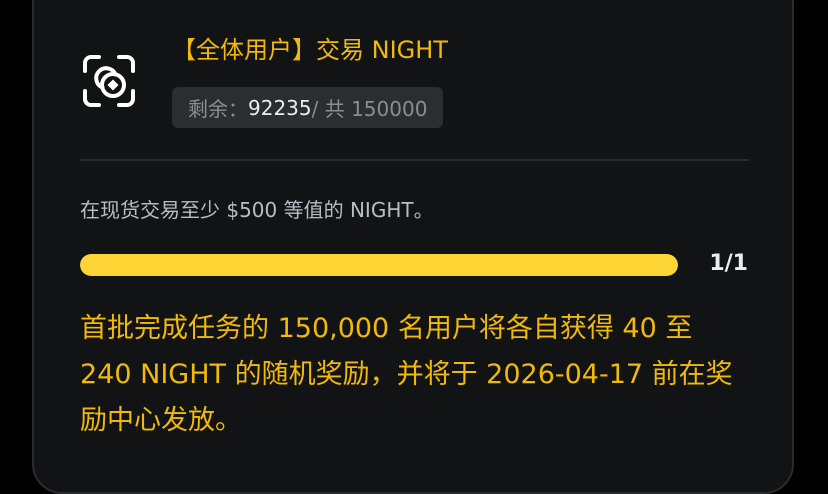  I want to click on progress-bar, so click(379, 265).